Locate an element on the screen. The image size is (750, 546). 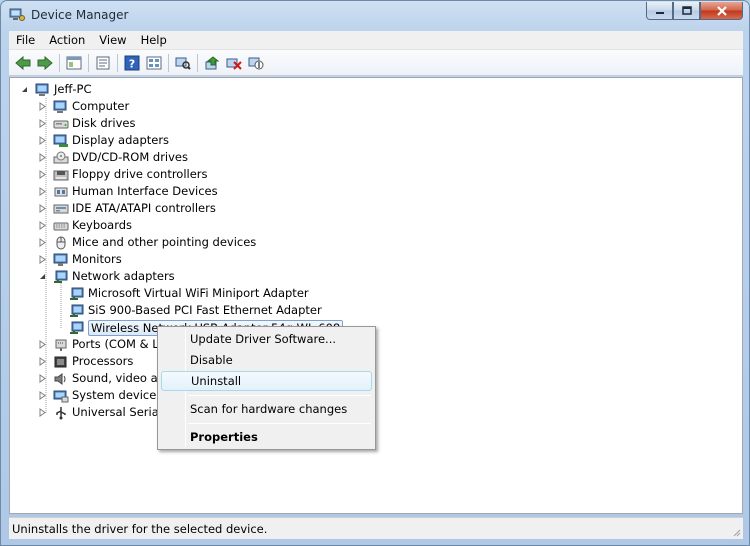
resize-grip-icon is located at coordinates (736, 532).